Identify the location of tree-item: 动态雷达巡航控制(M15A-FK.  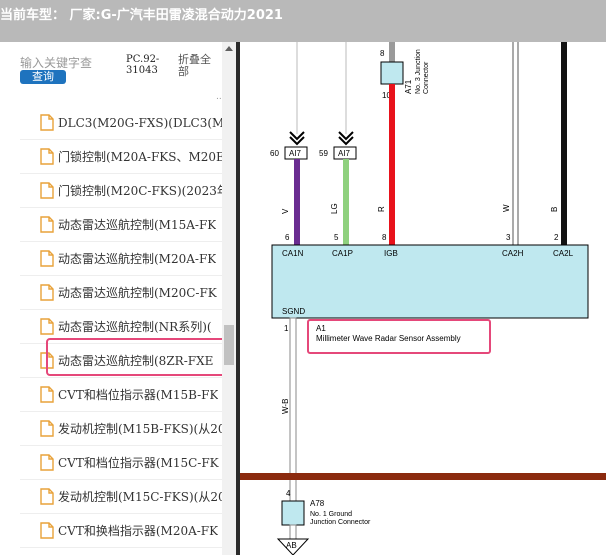
(121, 225).